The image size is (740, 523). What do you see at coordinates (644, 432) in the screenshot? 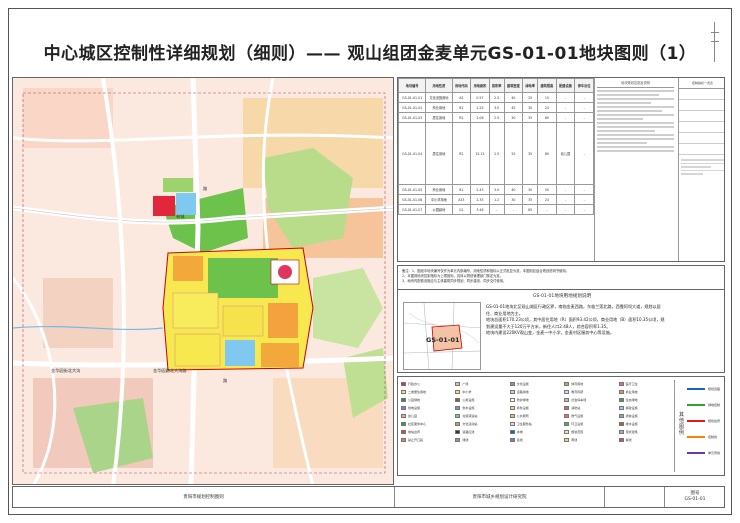
I see `legend-item: 现状建筑` at bounding box center [644, 432].